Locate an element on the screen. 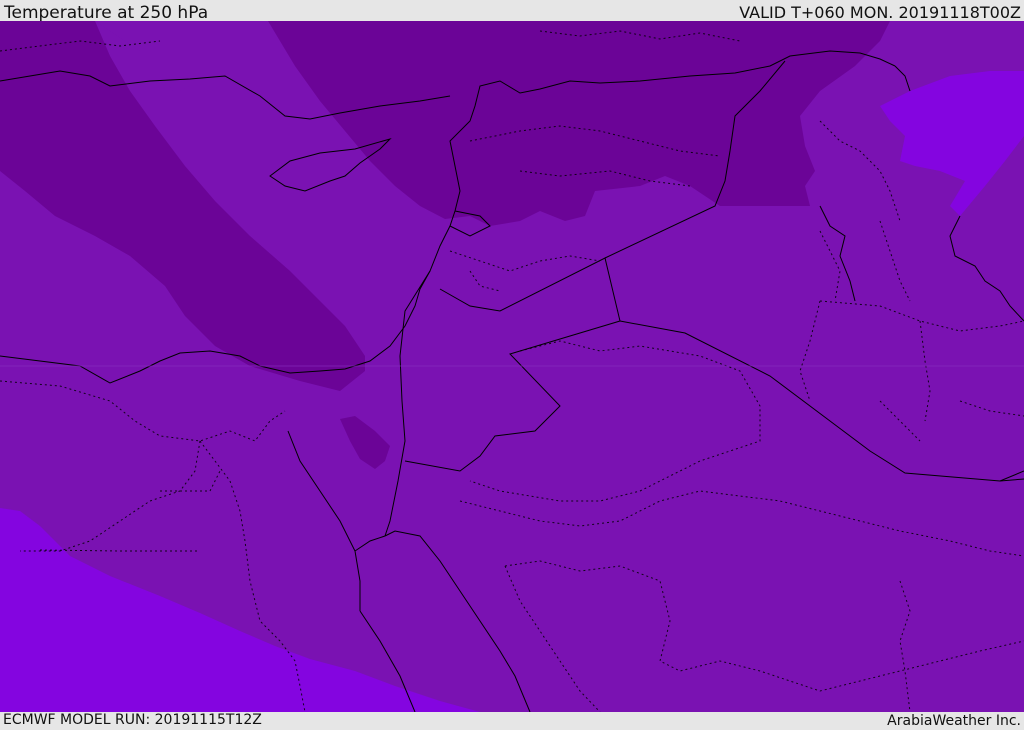 This screenshot has height=730, width=1024. map-title: Temperature at 250 hPa is located at coordinates (106, 13).